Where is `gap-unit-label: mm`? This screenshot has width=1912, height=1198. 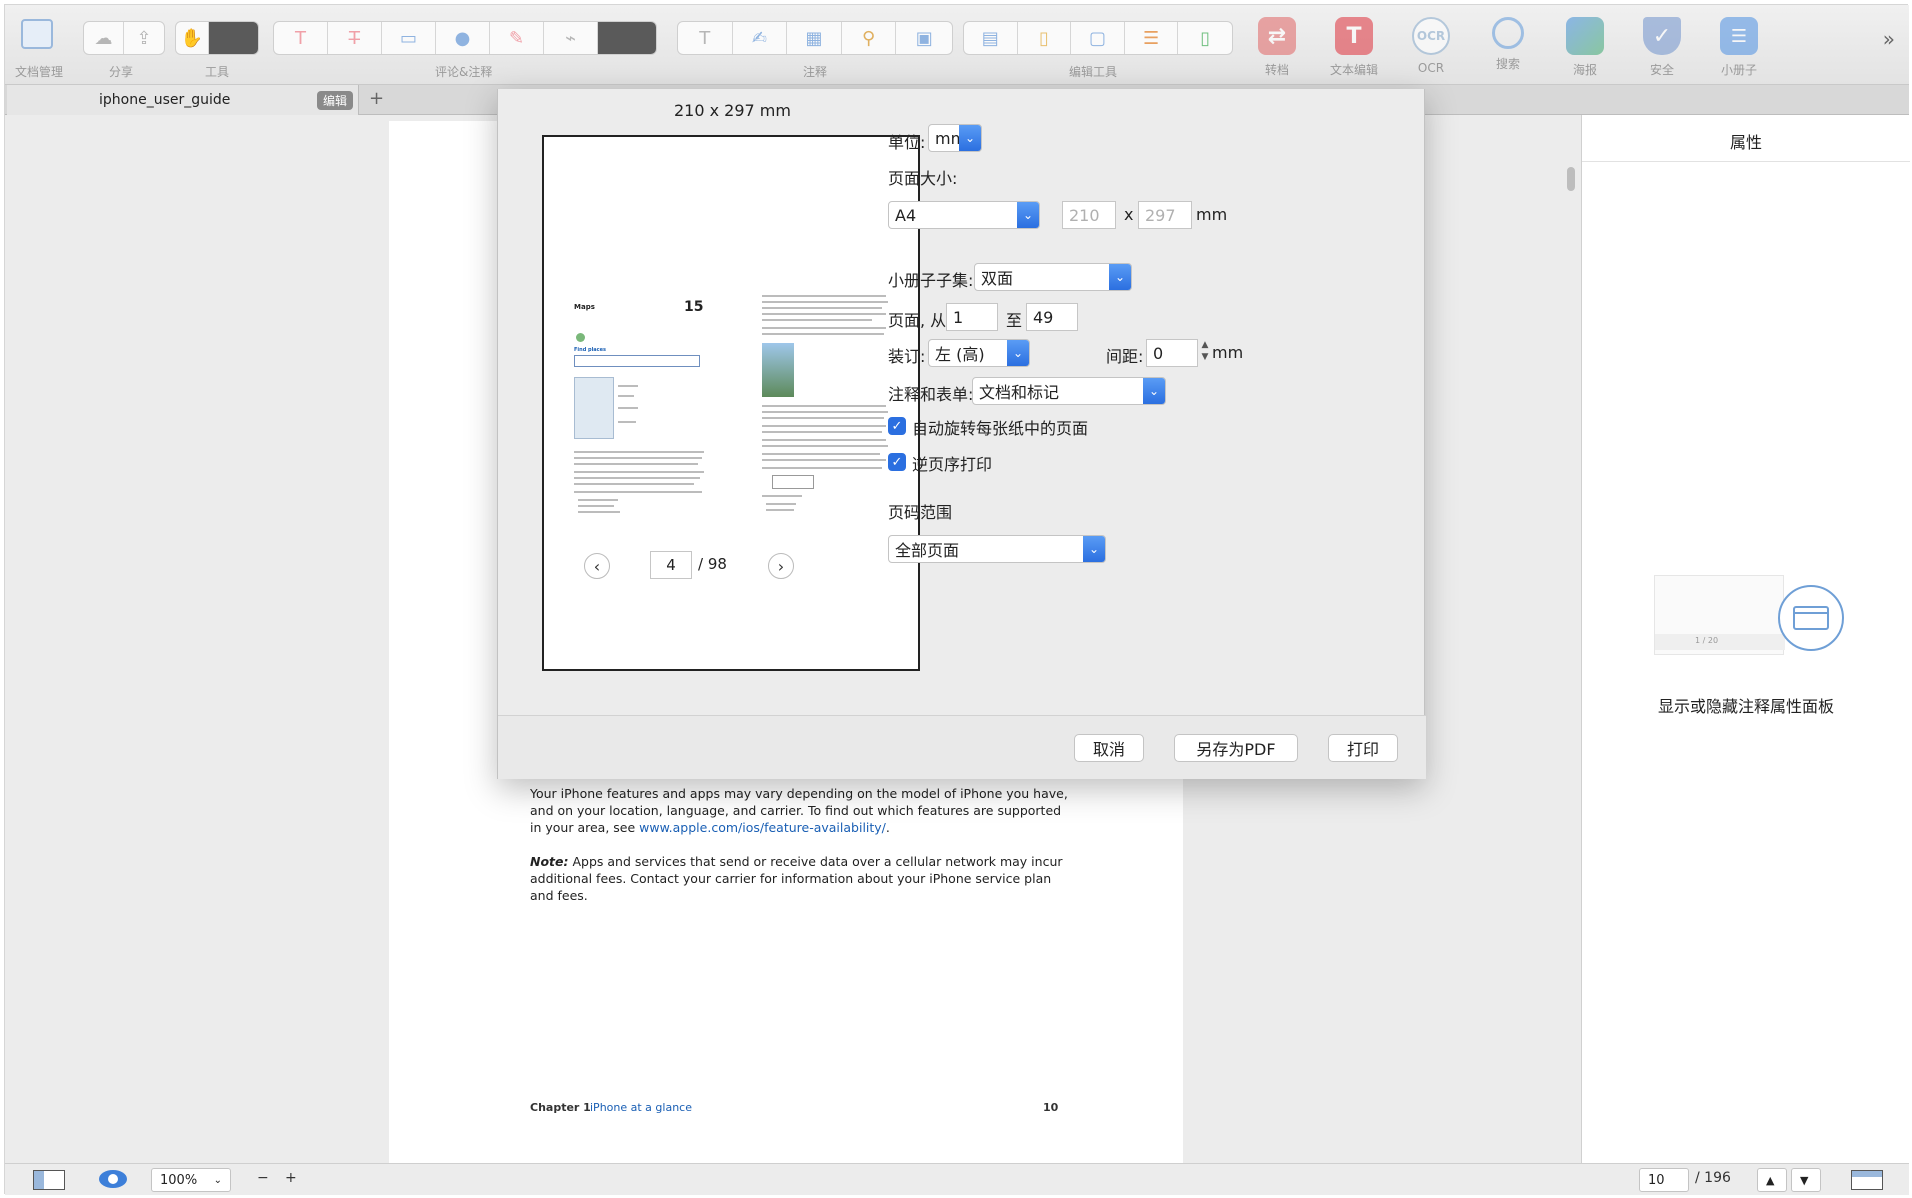 gap-unit-label: mm is located at coordinates (1228, 352).